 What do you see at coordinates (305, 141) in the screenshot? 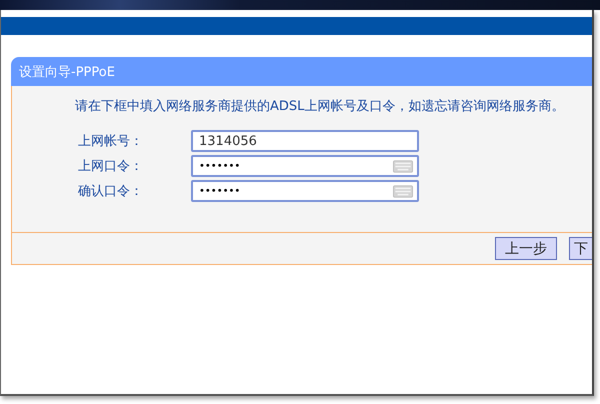
I see `input-field: 1314056` at bounding box center [305, 141].